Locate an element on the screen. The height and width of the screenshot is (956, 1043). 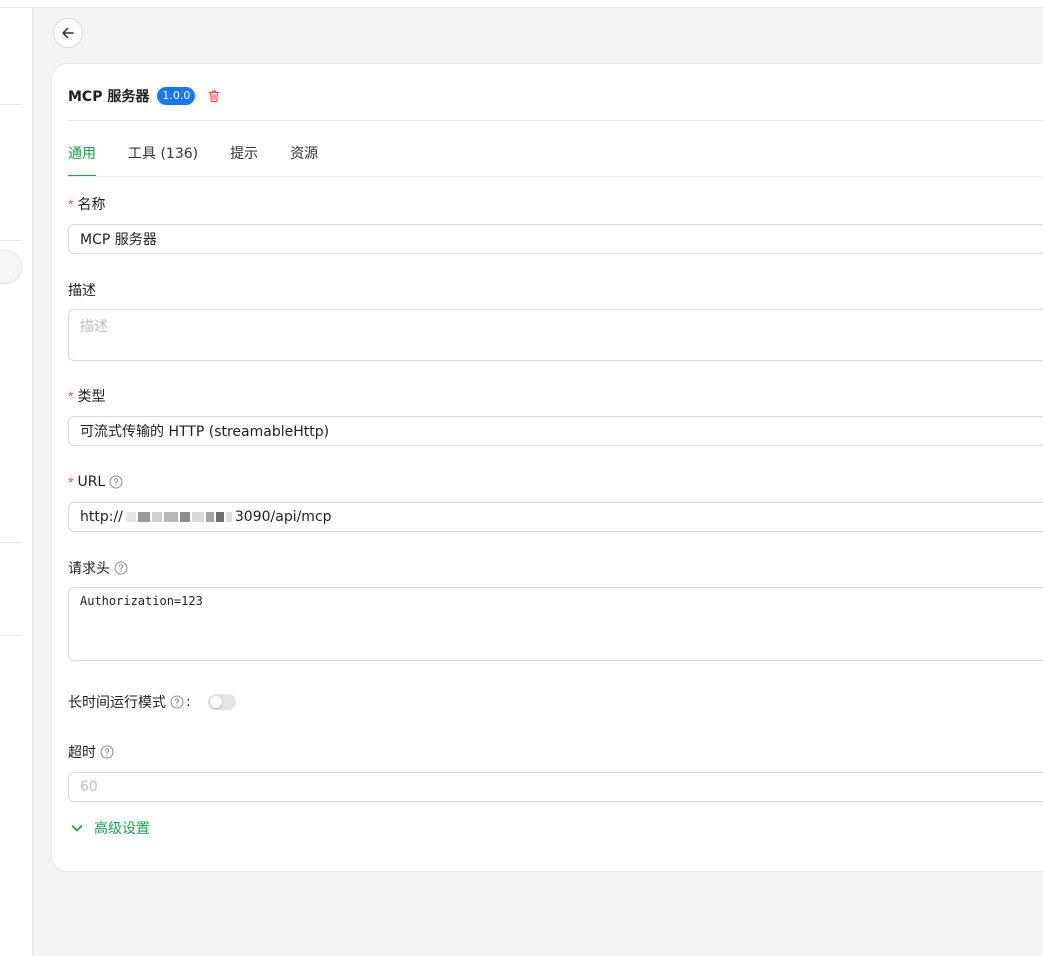
top-bar is located at coordinates (521, 4).